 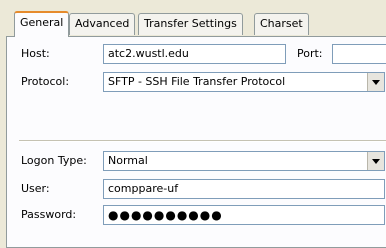 What do you see at coordinates (102, 24) in the screenshot?
I see `tab-advanced: Advanced` at bounding box center [102, 24].